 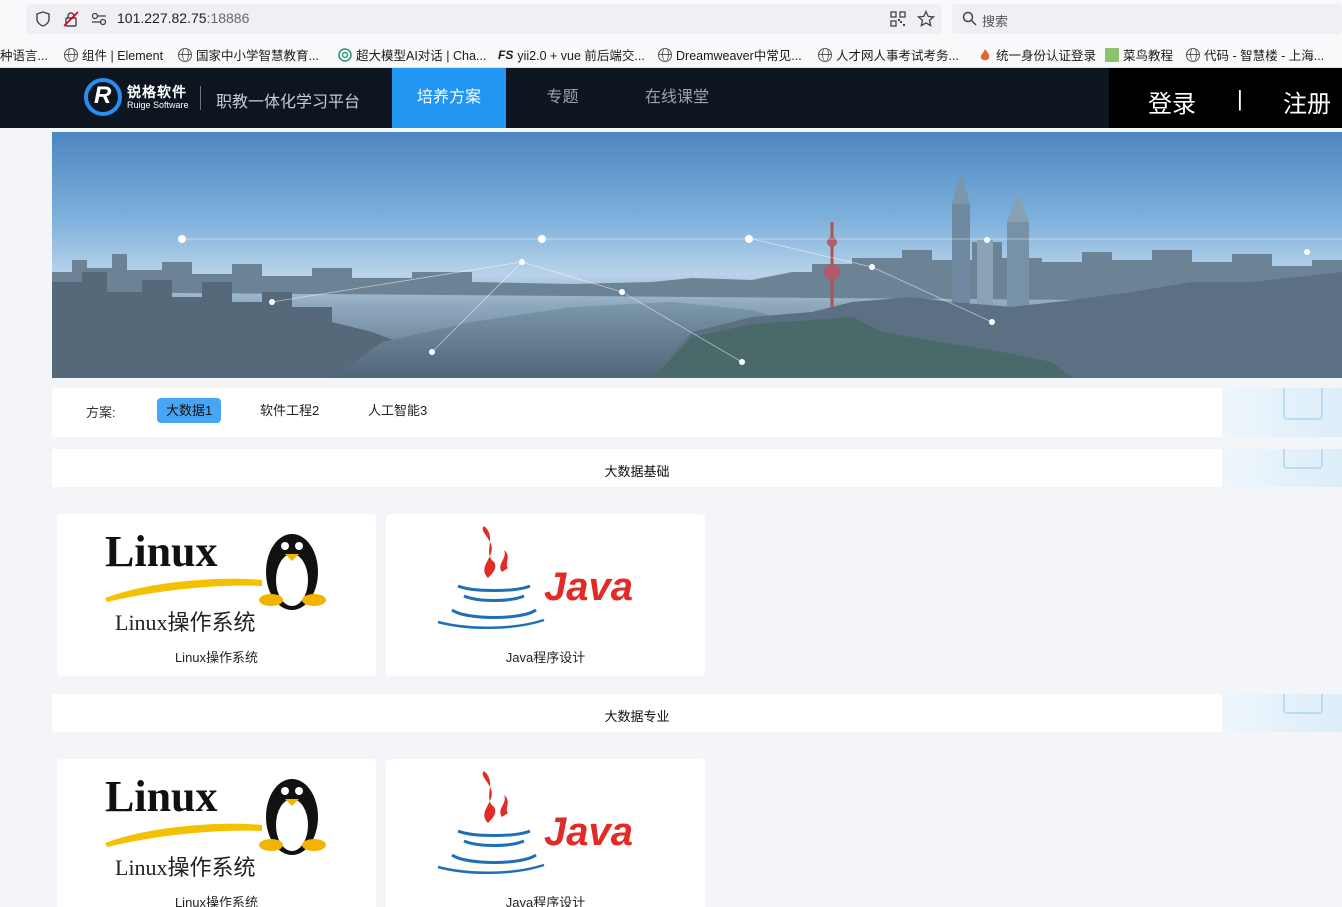 What do you see at coordinates (637, 716) in the screenshot?
I see `section-title: 大数据专业` at bounding box center [637, 716].